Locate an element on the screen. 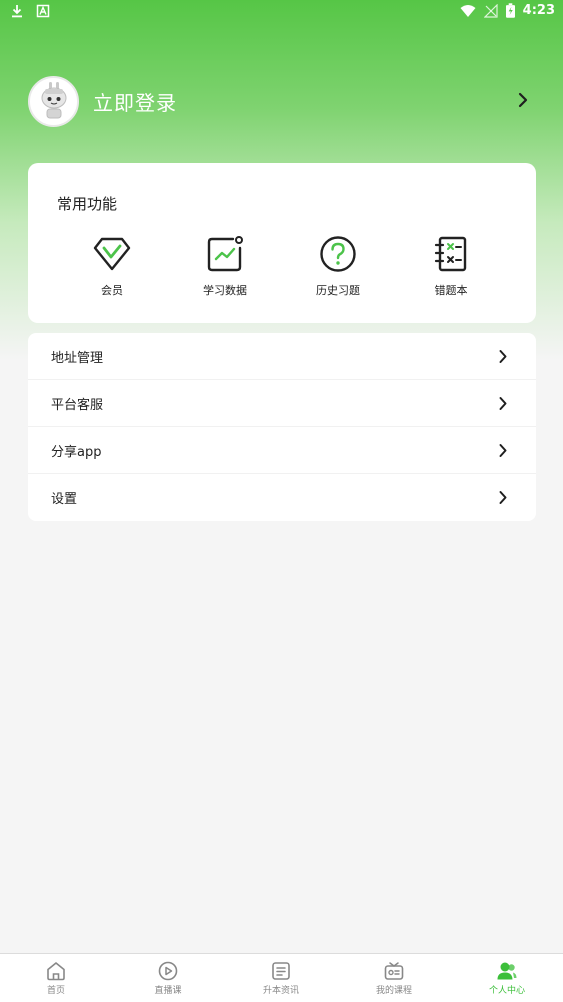 The image size is (563, 1002). login-label: 立即登录 is located at coordinates (135, 101).